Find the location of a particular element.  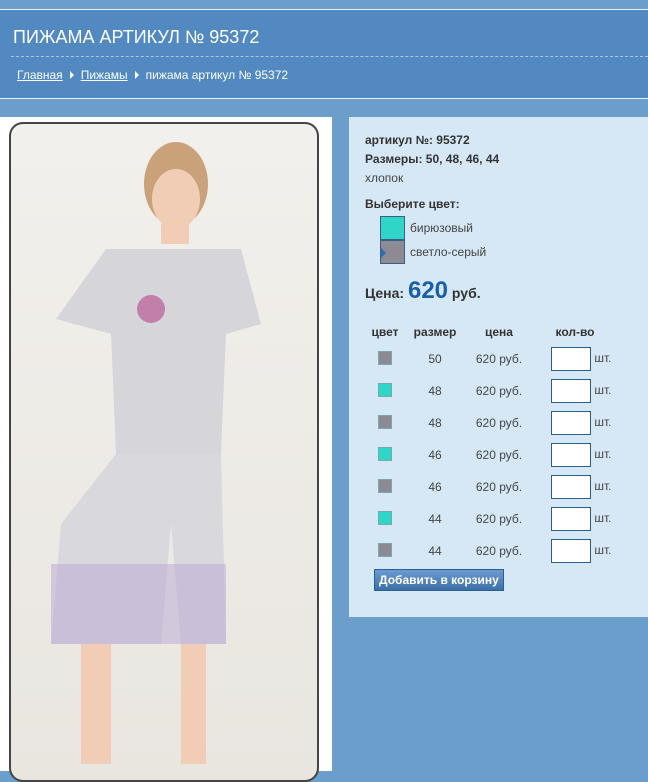

color-swatch-turquoise is located at coordinates (392, 228).